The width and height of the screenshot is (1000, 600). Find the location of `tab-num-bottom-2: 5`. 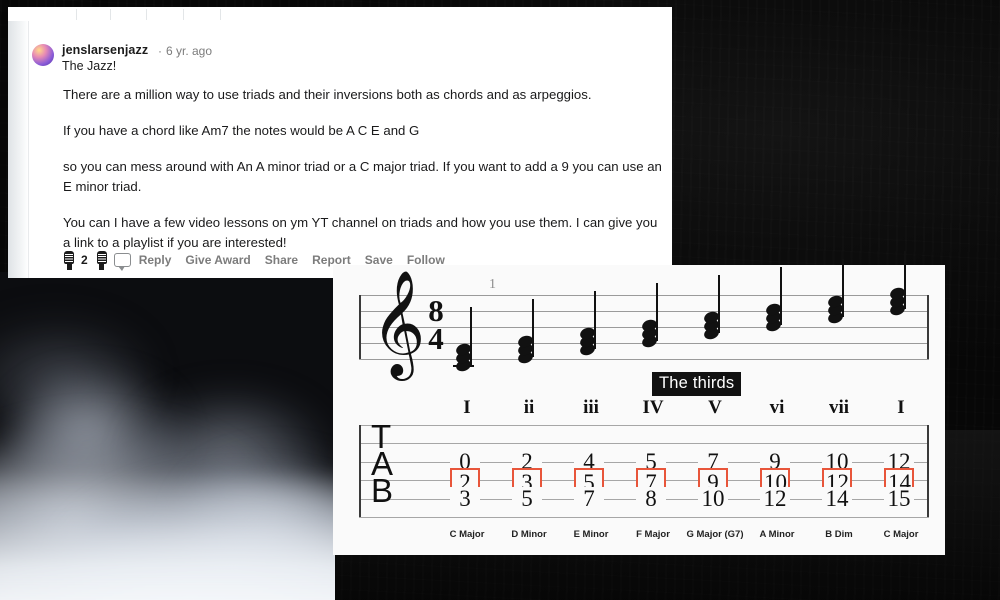

tab-num-bottom-2: 5 is located at coordinates (527, 498).